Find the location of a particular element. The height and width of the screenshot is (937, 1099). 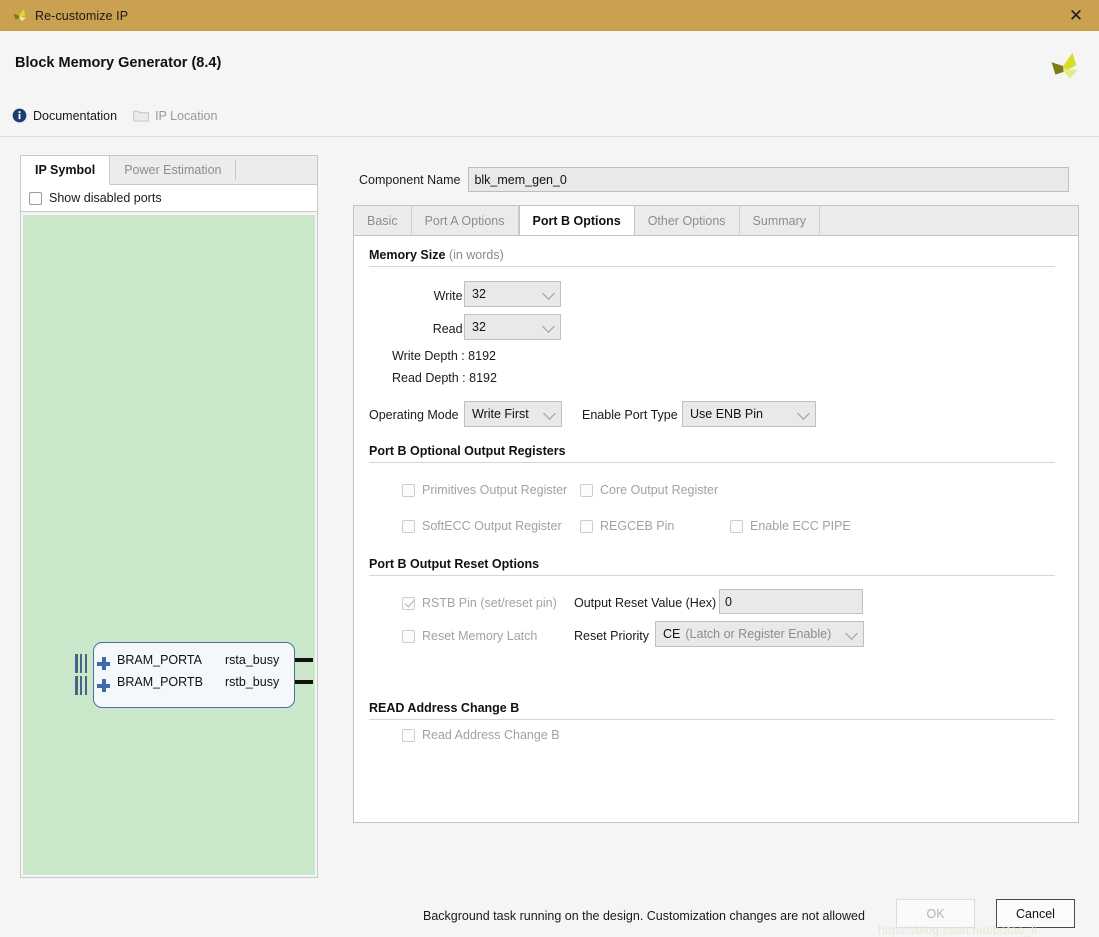

read-address-change-b-checkbox is located at coordinates (408, 735).